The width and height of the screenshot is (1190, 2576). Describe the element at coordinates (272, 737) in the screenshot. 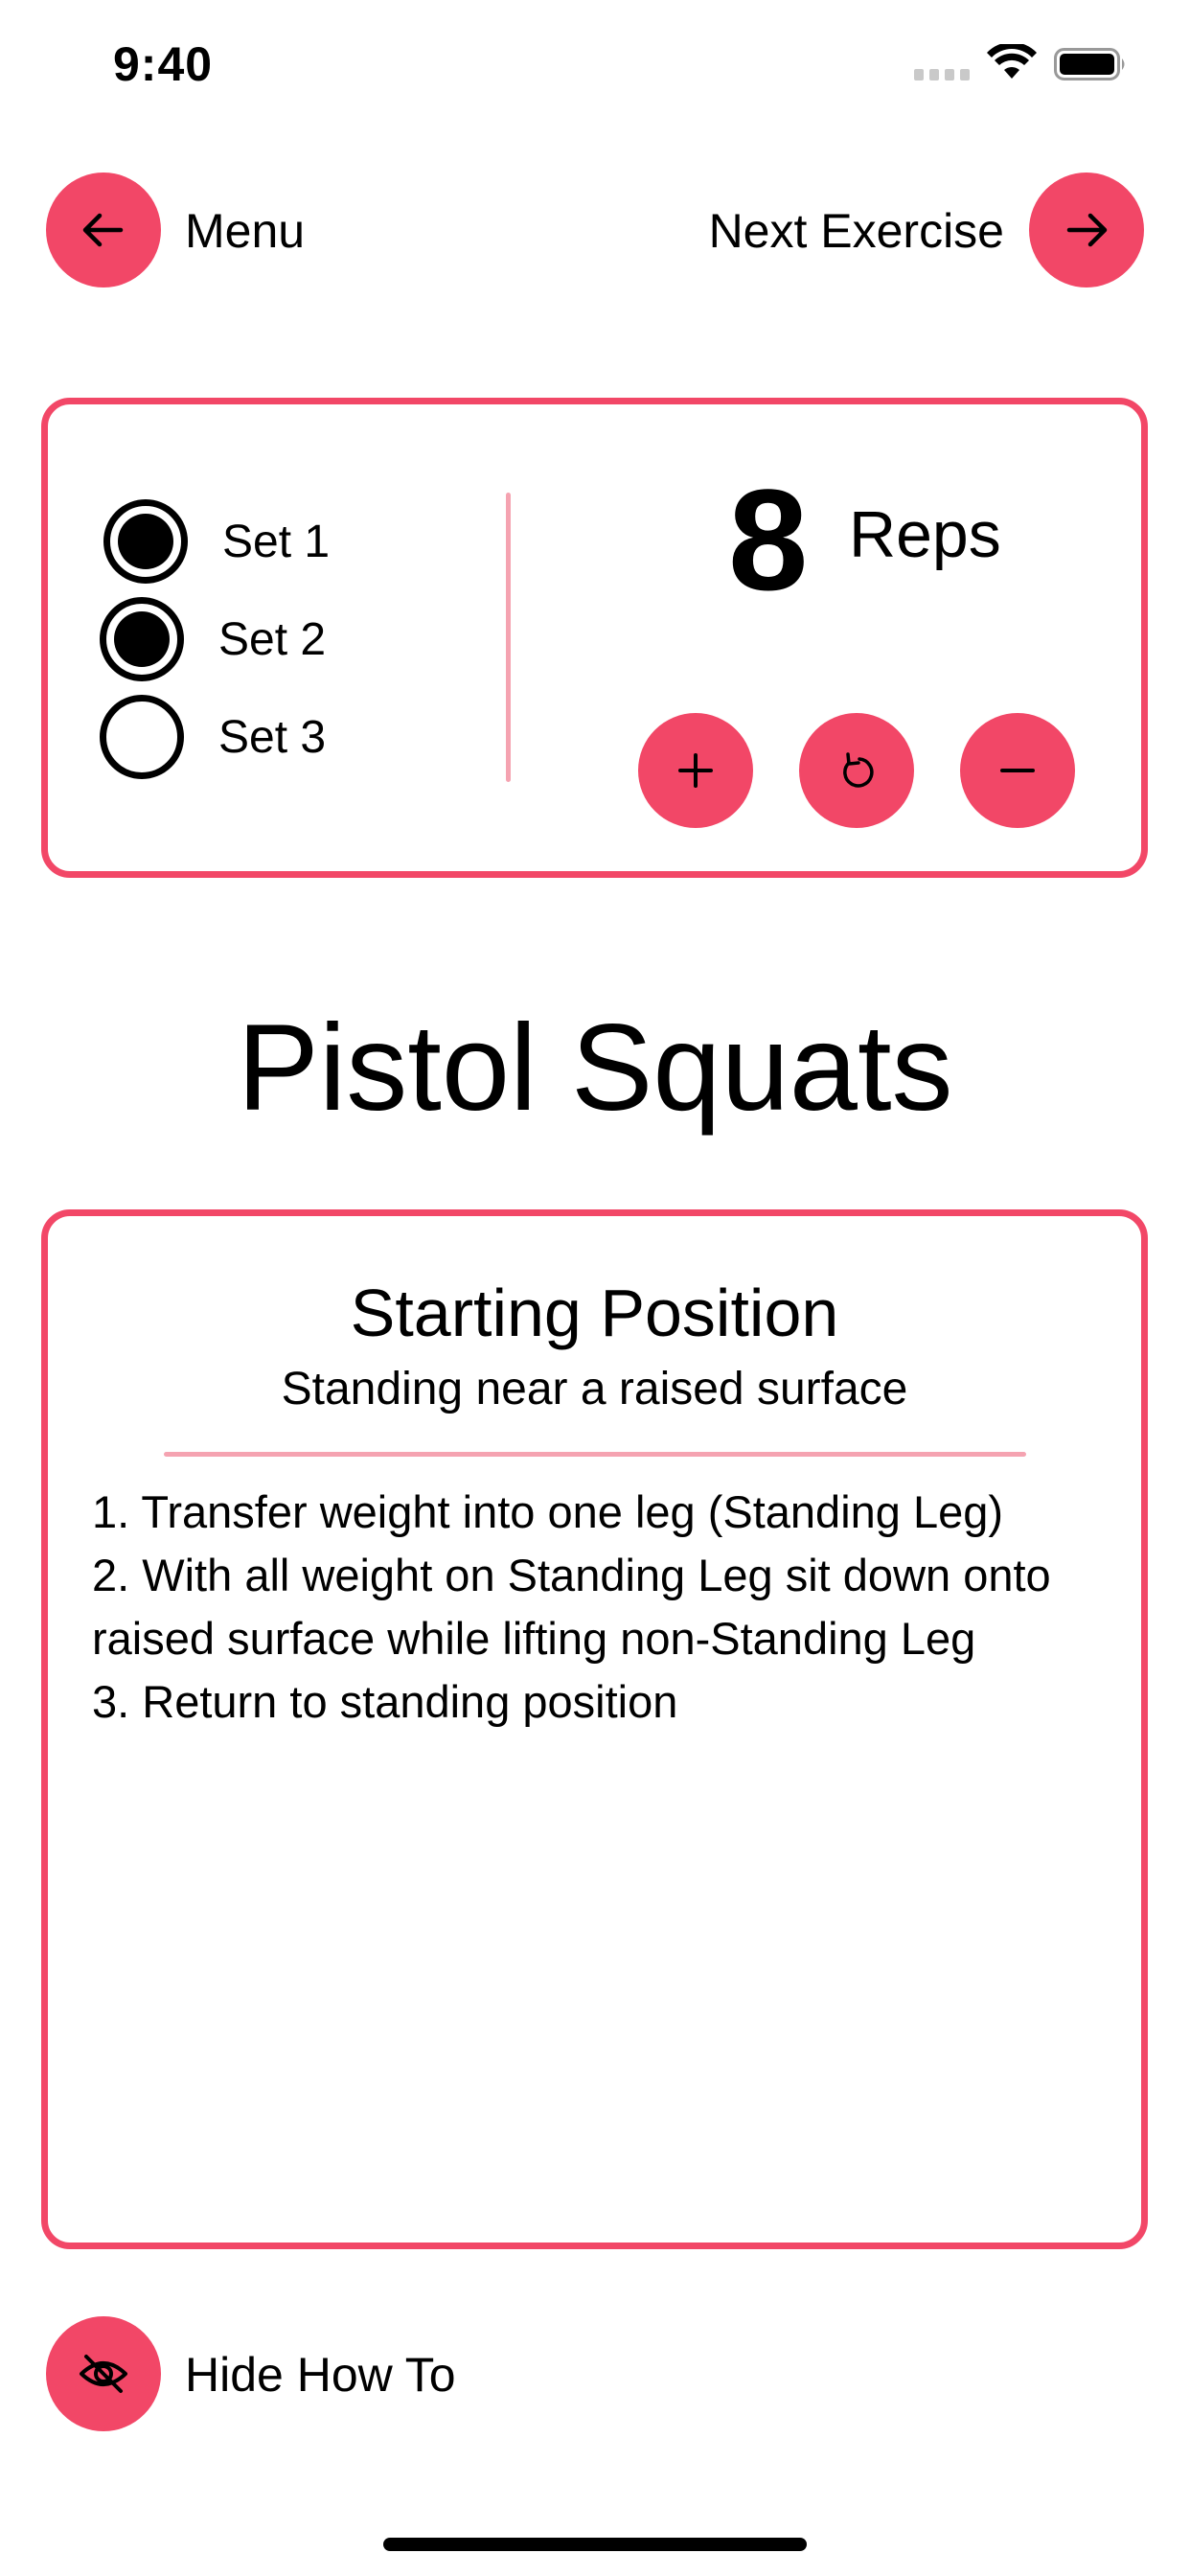

I see `set-3-label: Set 3` at that location.